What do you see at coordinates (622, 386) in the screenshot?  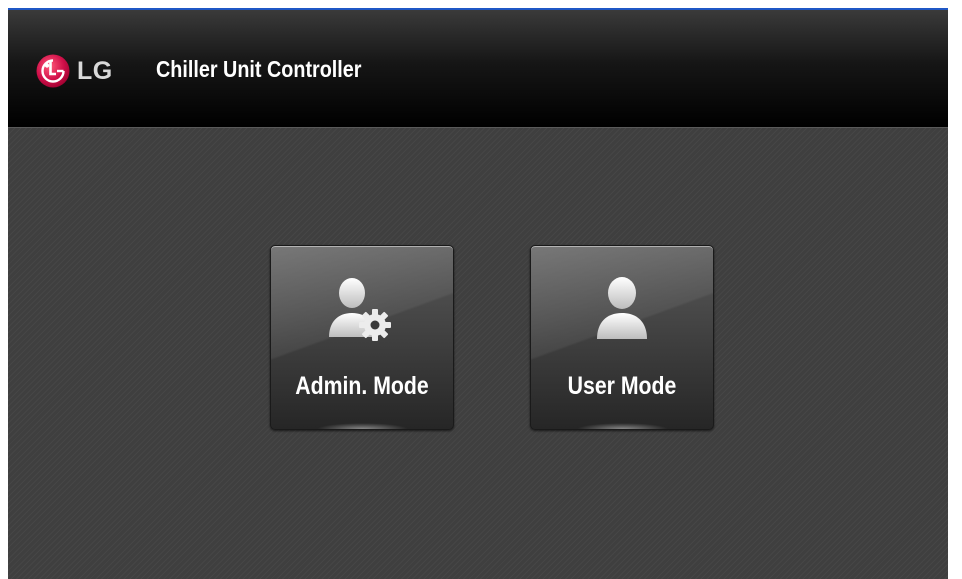 I see `user-mode-label: User Mode` at bounding box center [622, 386].